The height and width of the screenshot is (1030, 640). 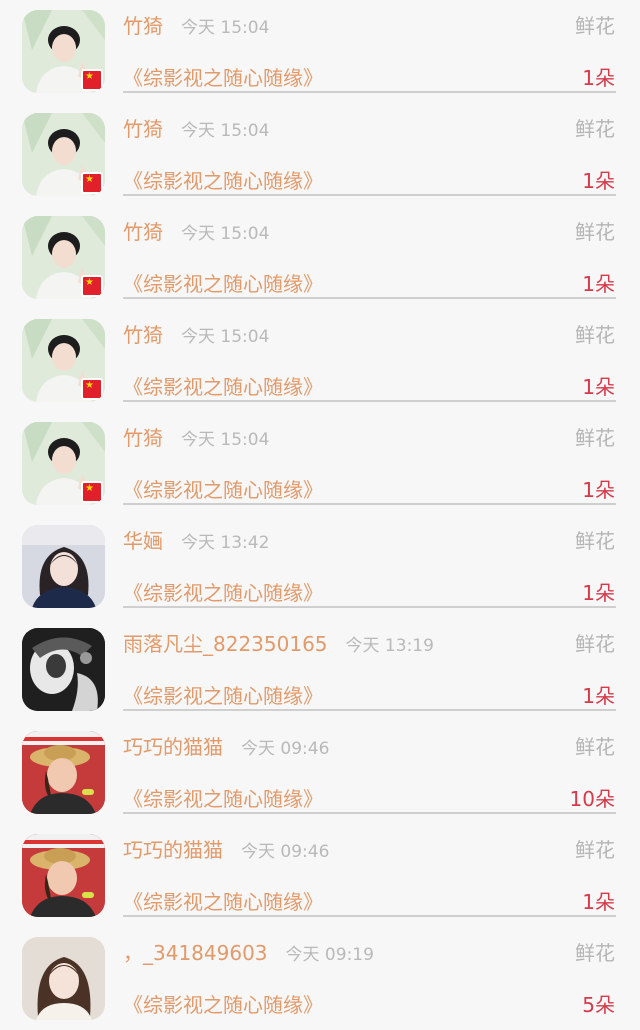 What do you see at coordinates (389, 646) in the screenshot?
I see `timestamp: 今天 13:19` at bounding box center [389, 646].